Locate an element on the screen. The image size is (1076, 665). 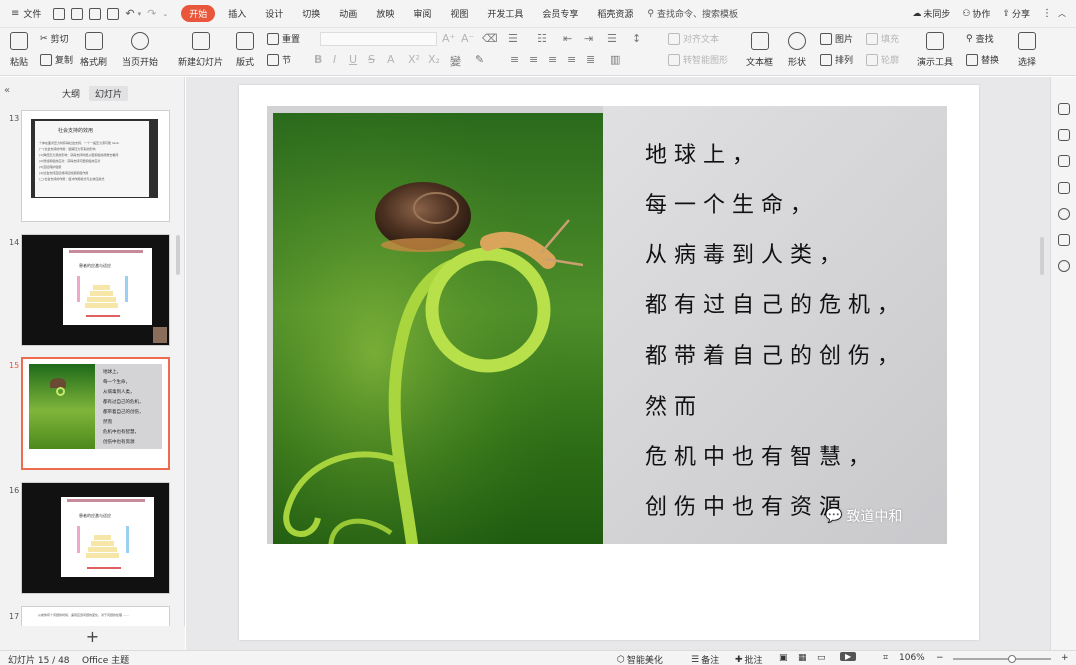
arrange-button: 排列 is located at coordinates (836, 59).